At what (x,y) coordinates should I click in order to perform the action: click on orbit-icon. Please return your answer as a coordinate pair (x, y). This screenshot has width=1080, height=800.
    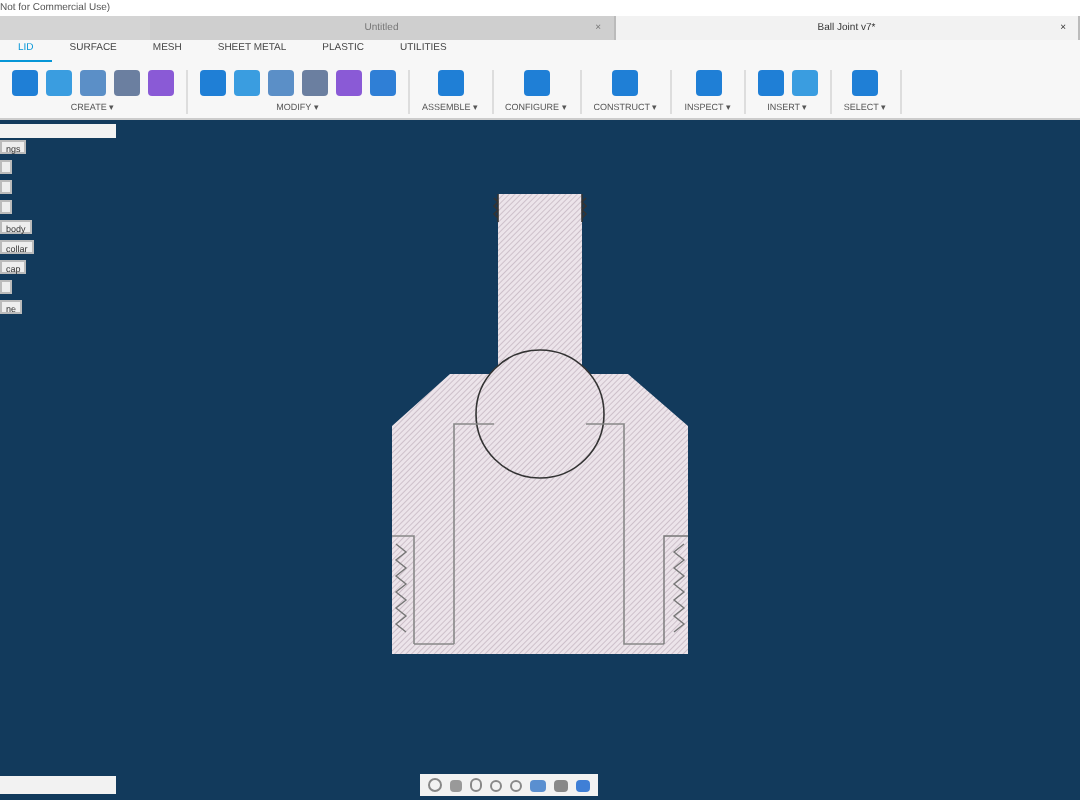
    Looking at the image, I should click on (435, 785).